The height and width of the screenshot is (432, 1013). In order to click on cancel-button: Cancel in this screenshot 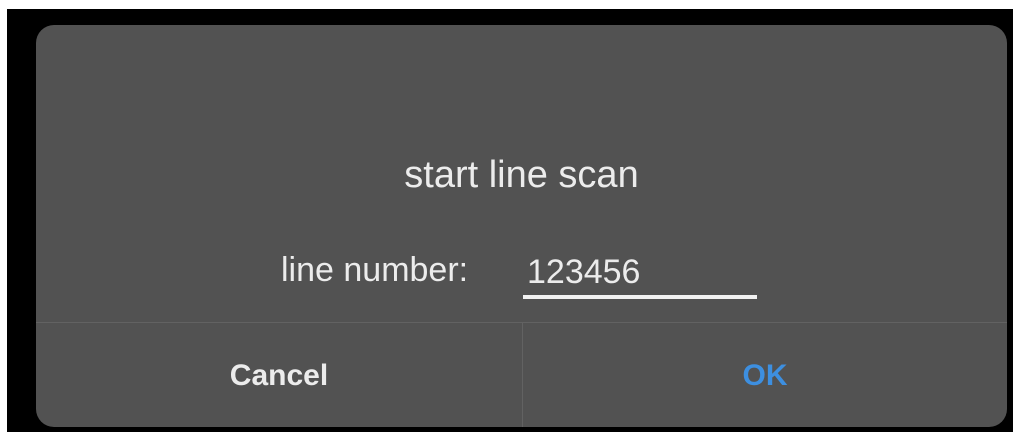, I will do `click(279, 375)`.